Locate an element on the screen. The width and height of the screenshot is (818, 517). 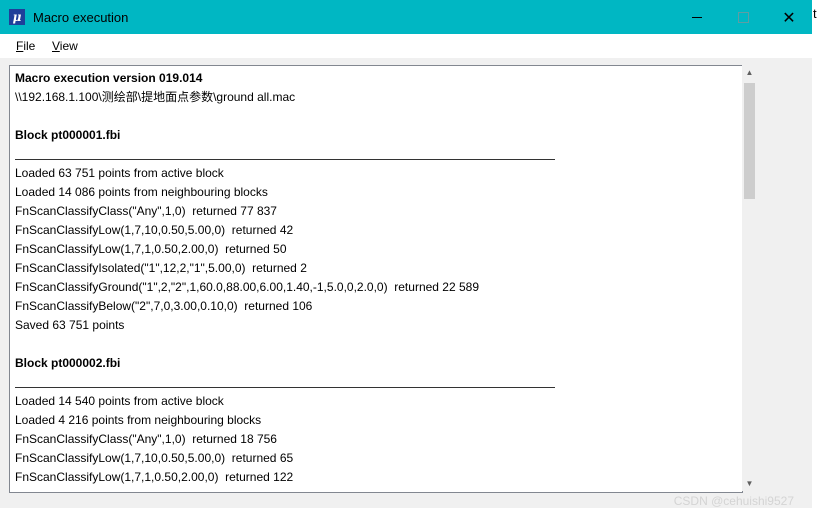
maximize-icon is located at coordinates (743, 17).